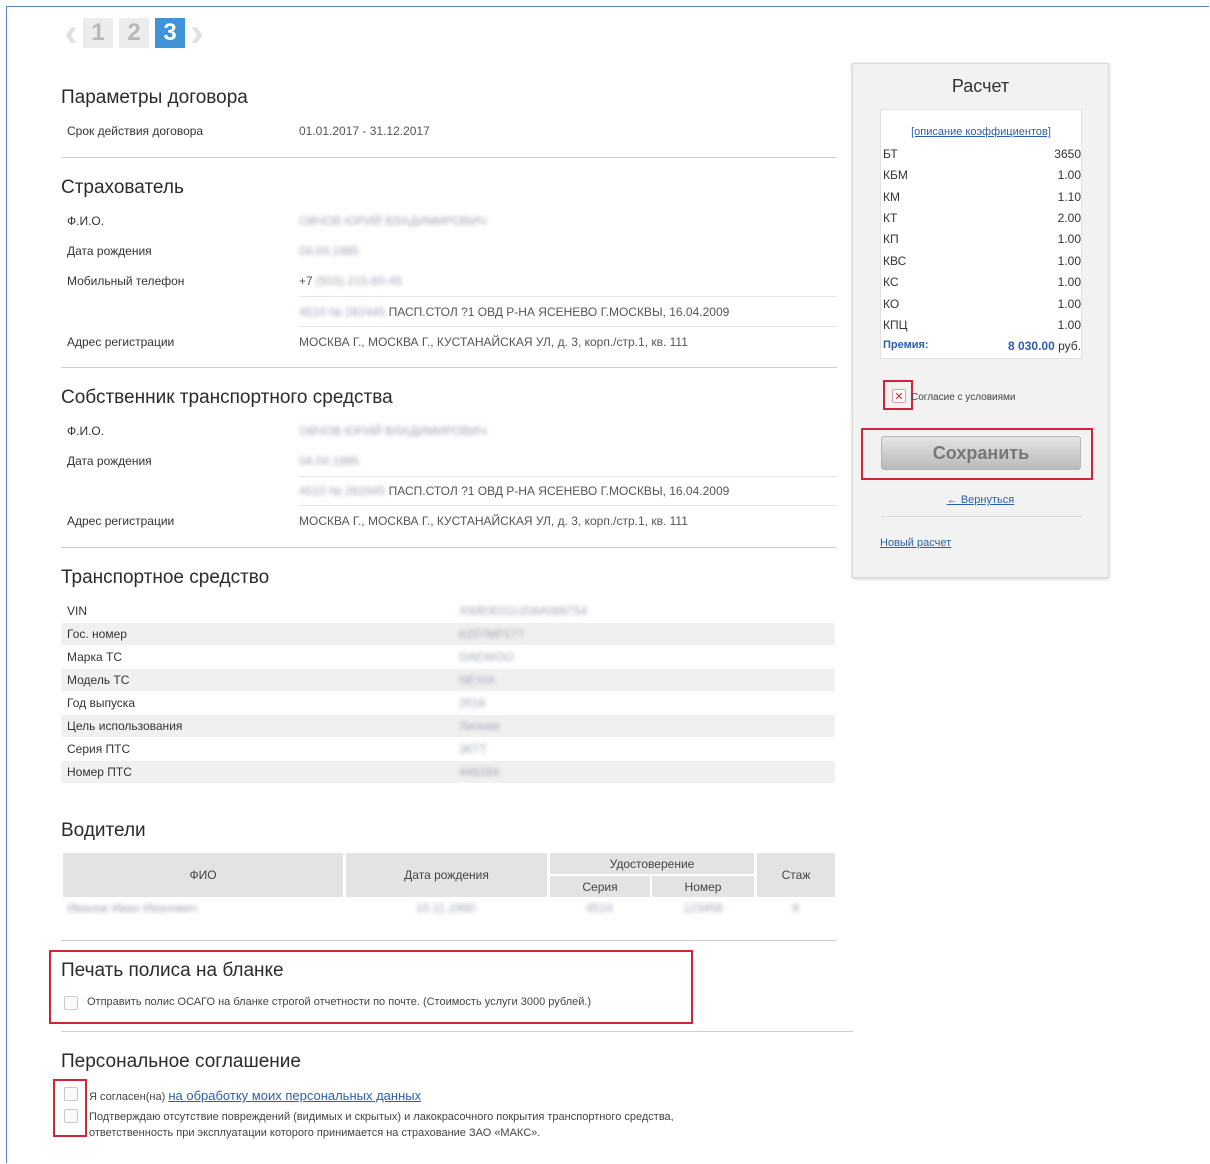 The image size is (1210, 1164). Describe the element at coordinates (890, 154) in the screenshot. I see `coef-name: БТ` at that location.